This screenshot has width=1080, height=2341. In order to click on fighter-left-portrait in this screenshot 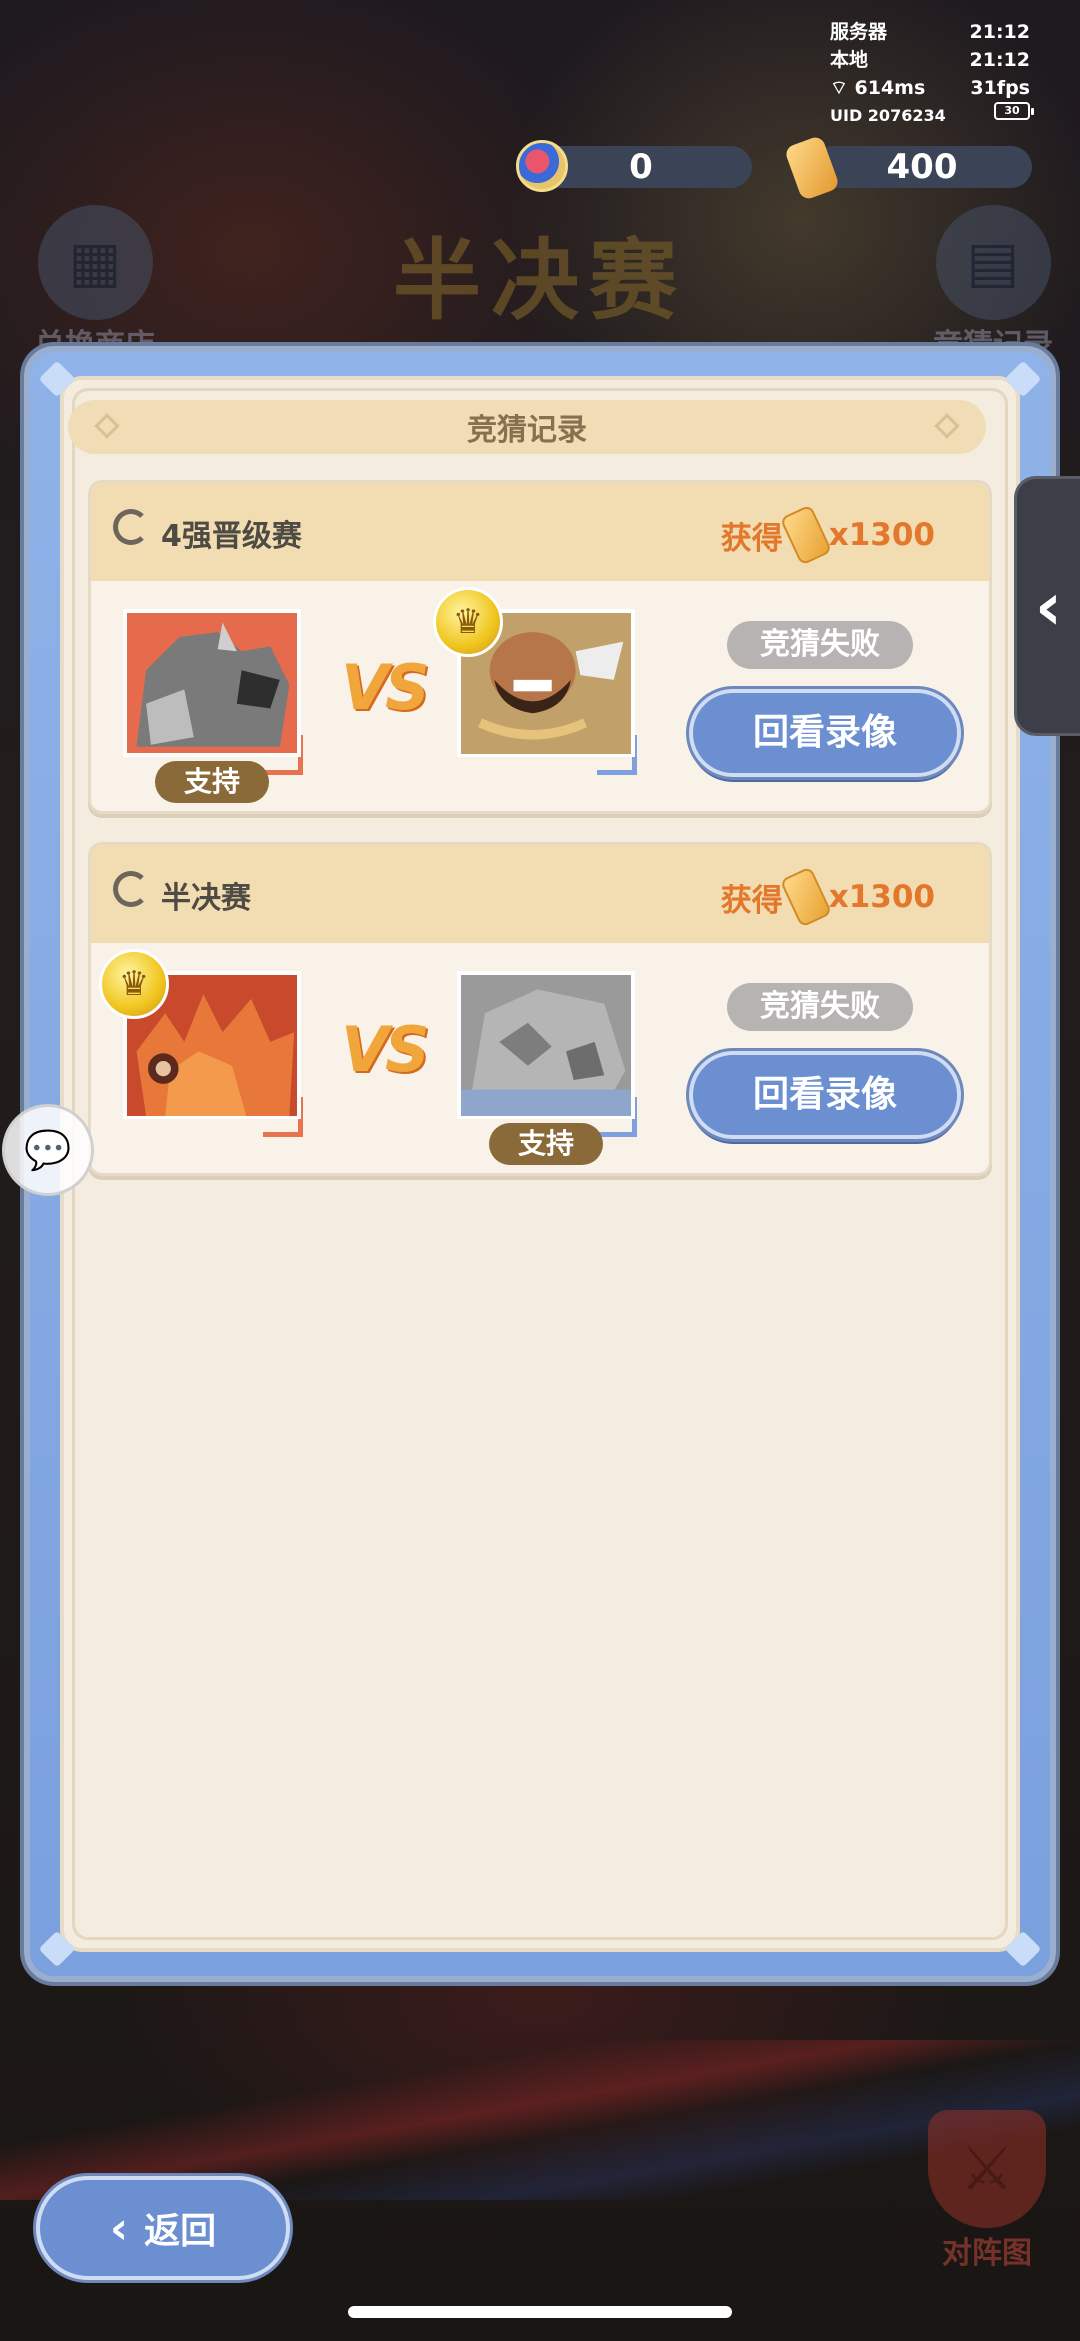, I will do `click(212, 683)`.